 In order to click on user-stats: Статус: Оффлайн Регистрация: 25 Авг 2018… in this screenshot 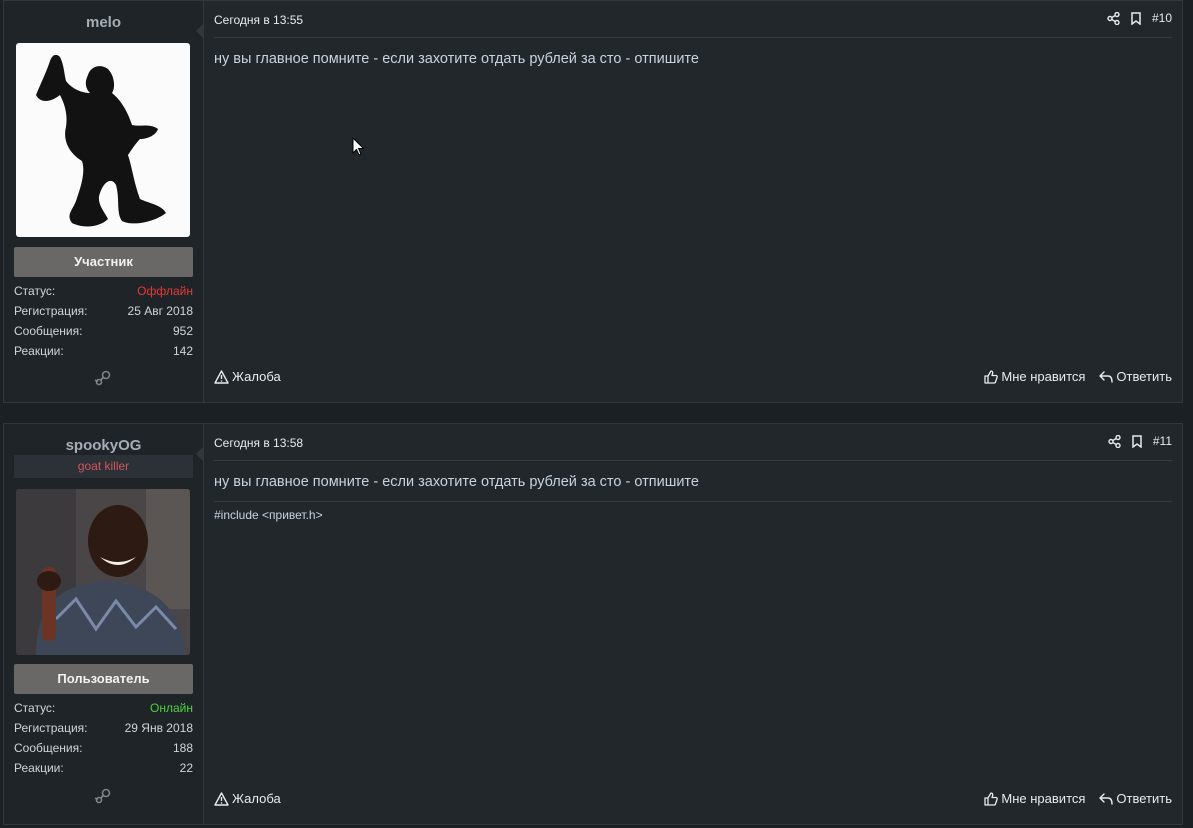, I will do `click(103, 321)`.